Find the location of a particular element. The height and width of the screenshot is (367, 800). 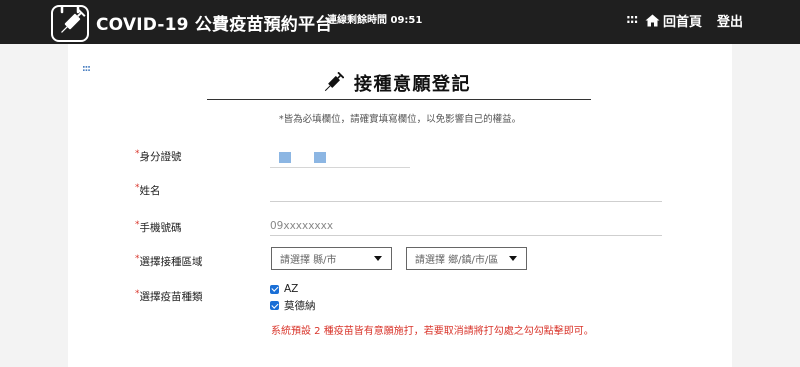

moderna-checkbox is located at coordinates (274, 305).